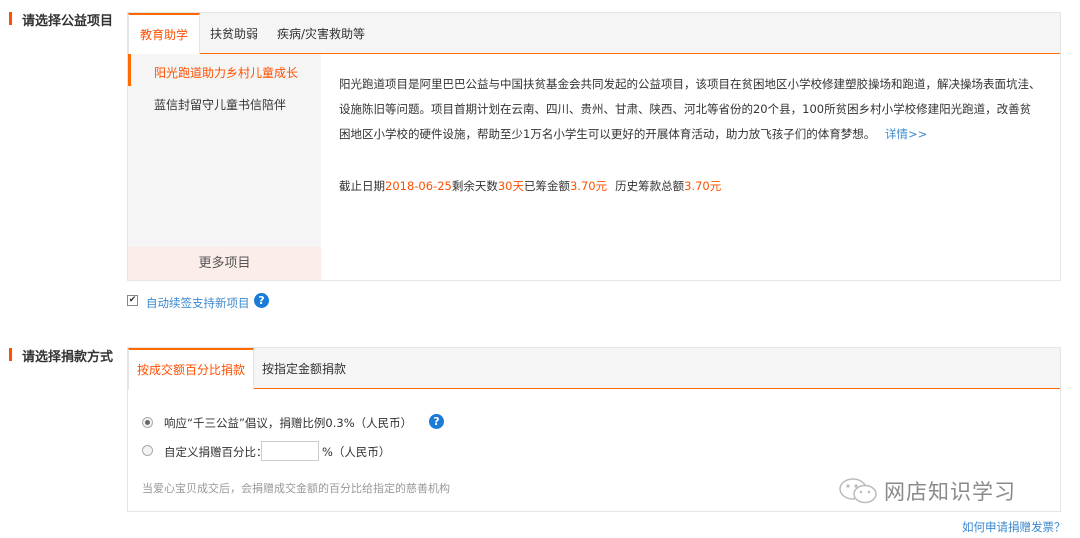  I want to click on watermark: 网店知识学习, so click(927, 491).